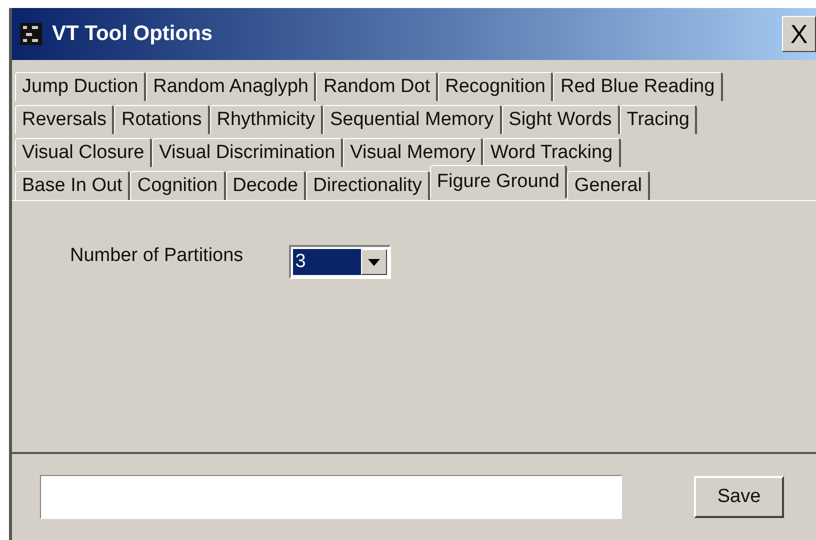  Describe the element at coordinates (638, 86) in the screenshot. I see `tab: Red Blue Reading` at that location.